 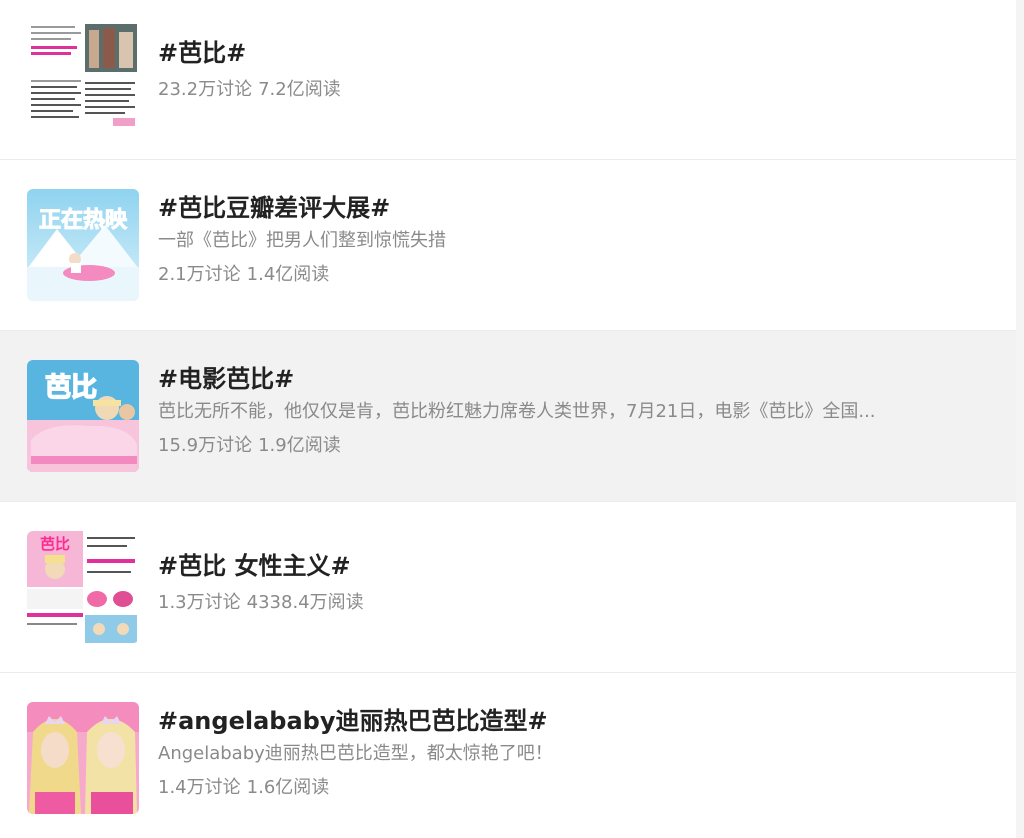 What do you see at coordinates (288, 274) in the screenshot?
I see `read-count: 1.4亿阅读` at bounding box center [288, 274].